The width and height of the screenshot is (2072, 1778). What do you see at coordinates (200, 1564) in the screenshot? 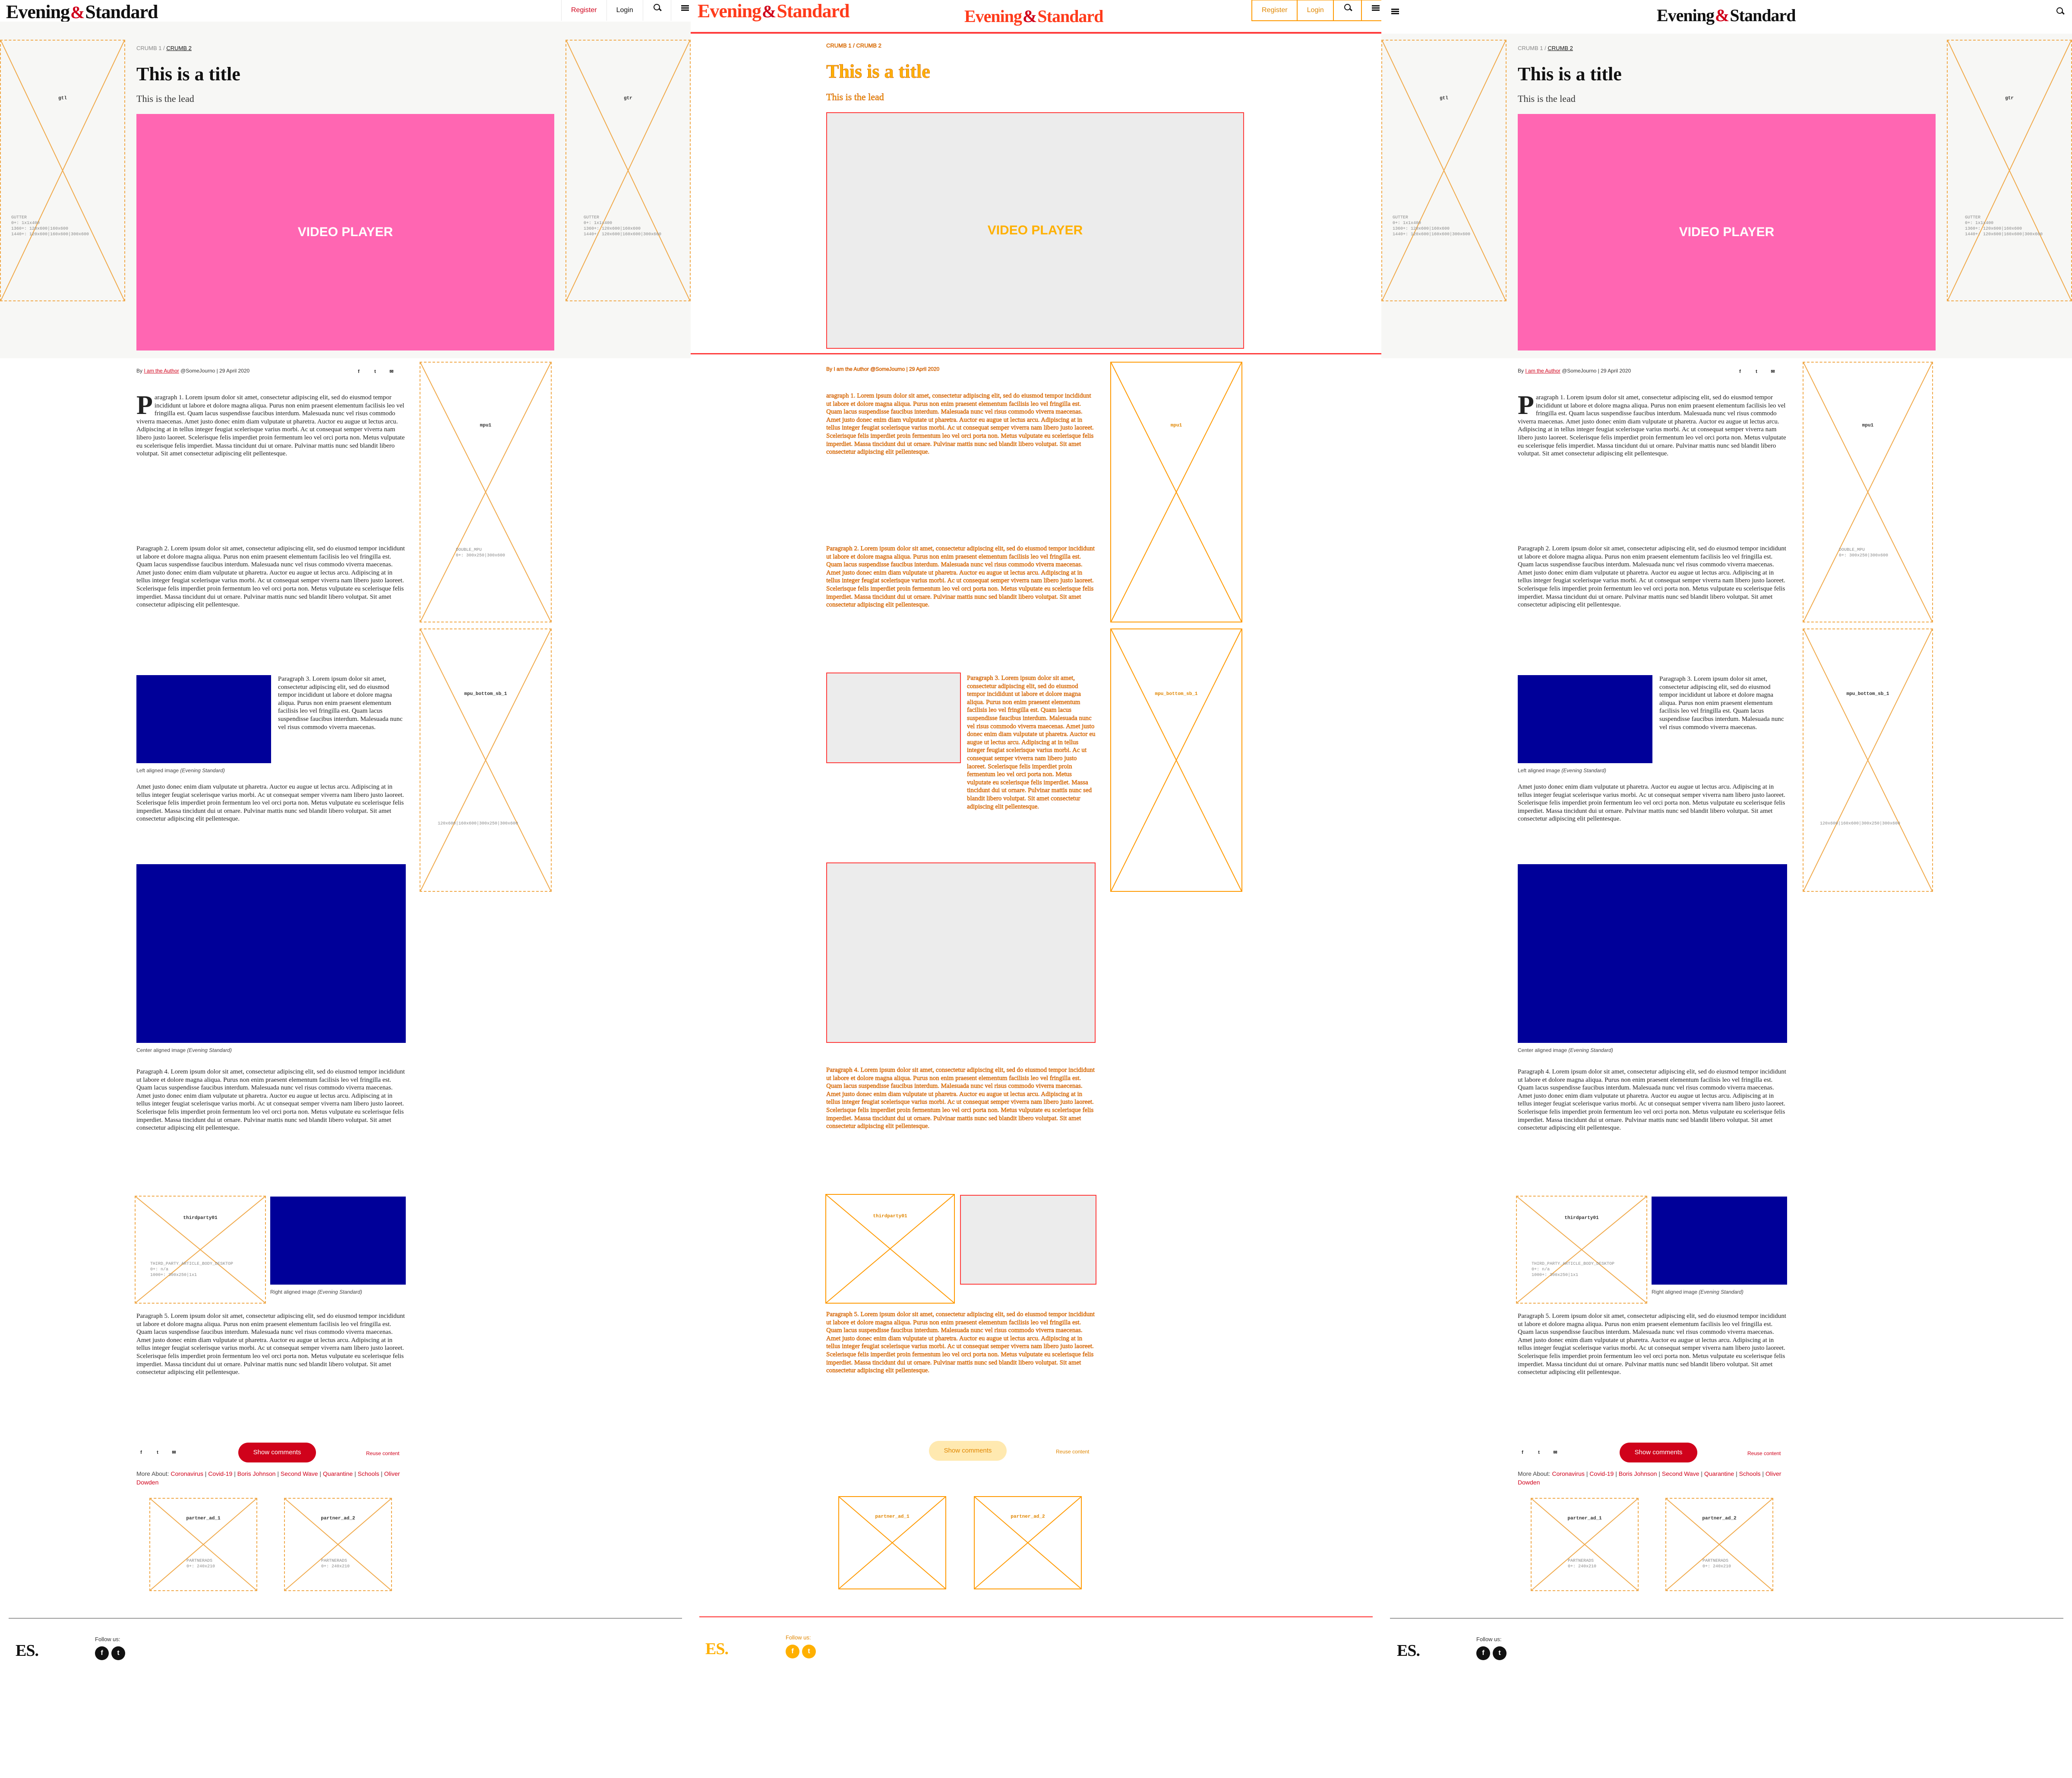
I see `ad-info: PARTNERADS 0+: 240x210` at bounding box center [200, 1564].